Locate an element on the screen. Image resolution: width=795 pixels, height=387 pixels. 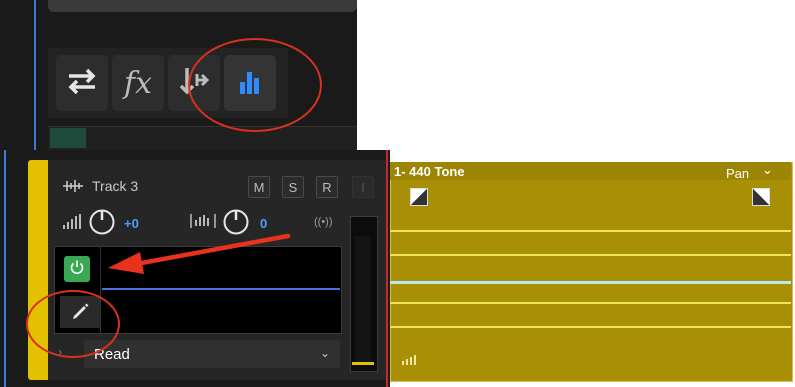
track-name: Track 3 is located at coordinates (115, 186).